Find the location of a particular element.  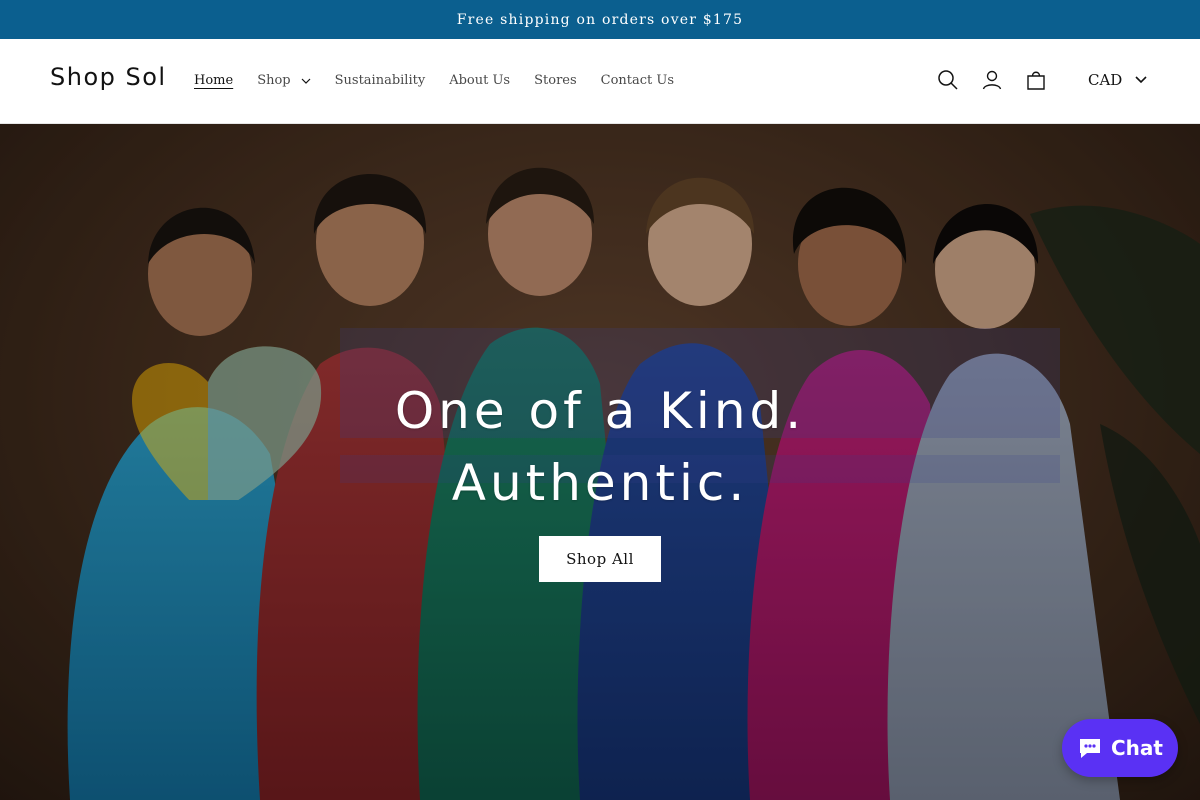

announcement-text: Free shipping on orders over $175 is located at coordinates (600, 19).